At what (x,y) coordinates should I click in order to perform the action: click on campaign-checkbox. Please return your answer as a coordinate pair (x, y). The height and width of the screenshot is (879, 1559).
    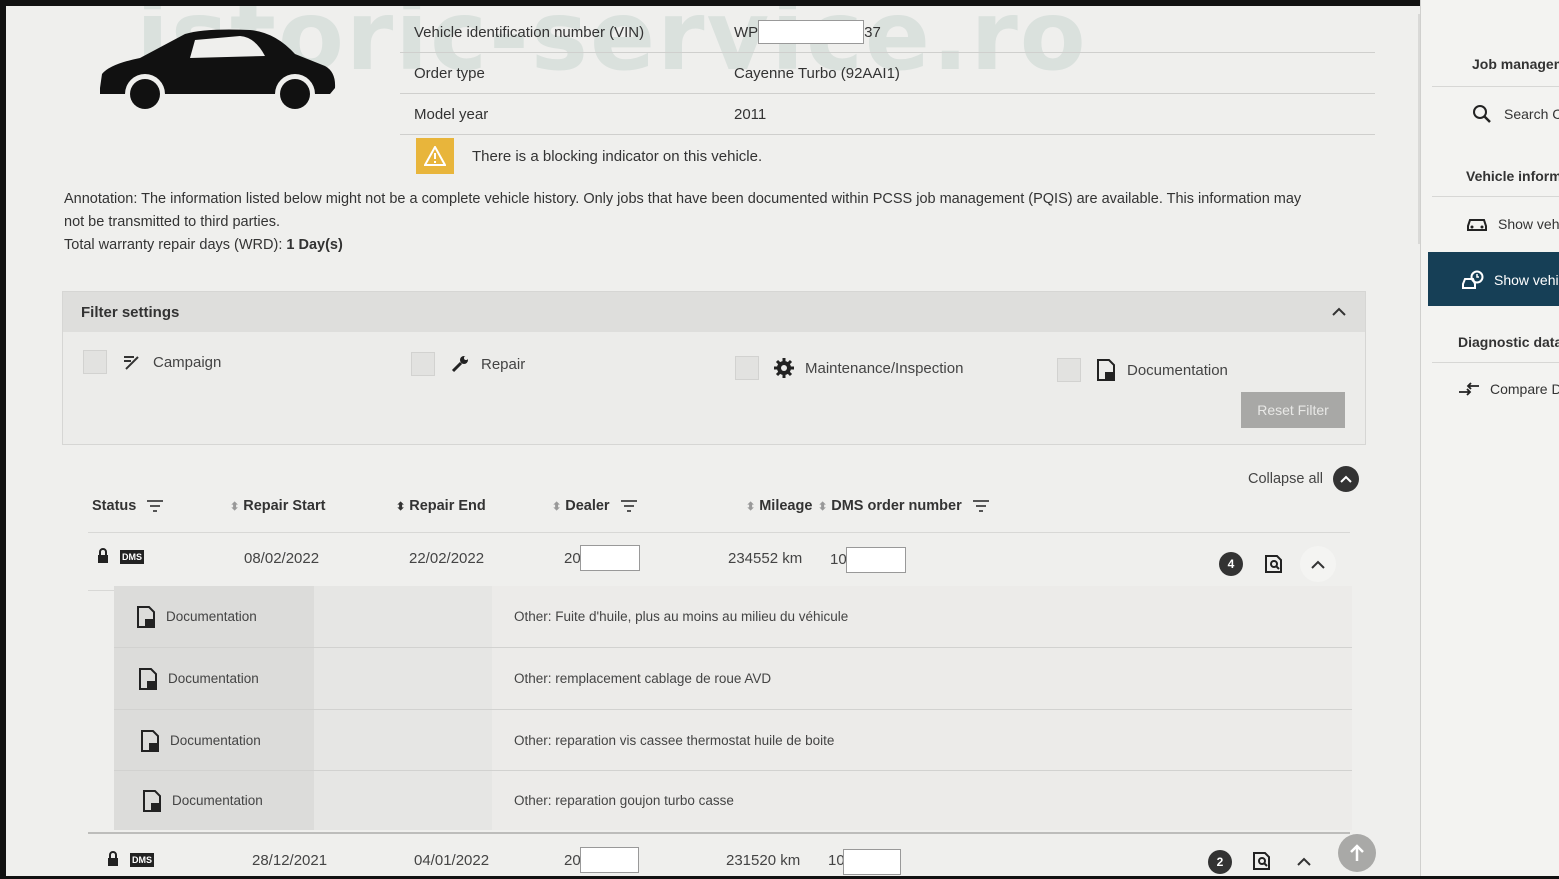
    Looking at the image, I should click on (95, 362).